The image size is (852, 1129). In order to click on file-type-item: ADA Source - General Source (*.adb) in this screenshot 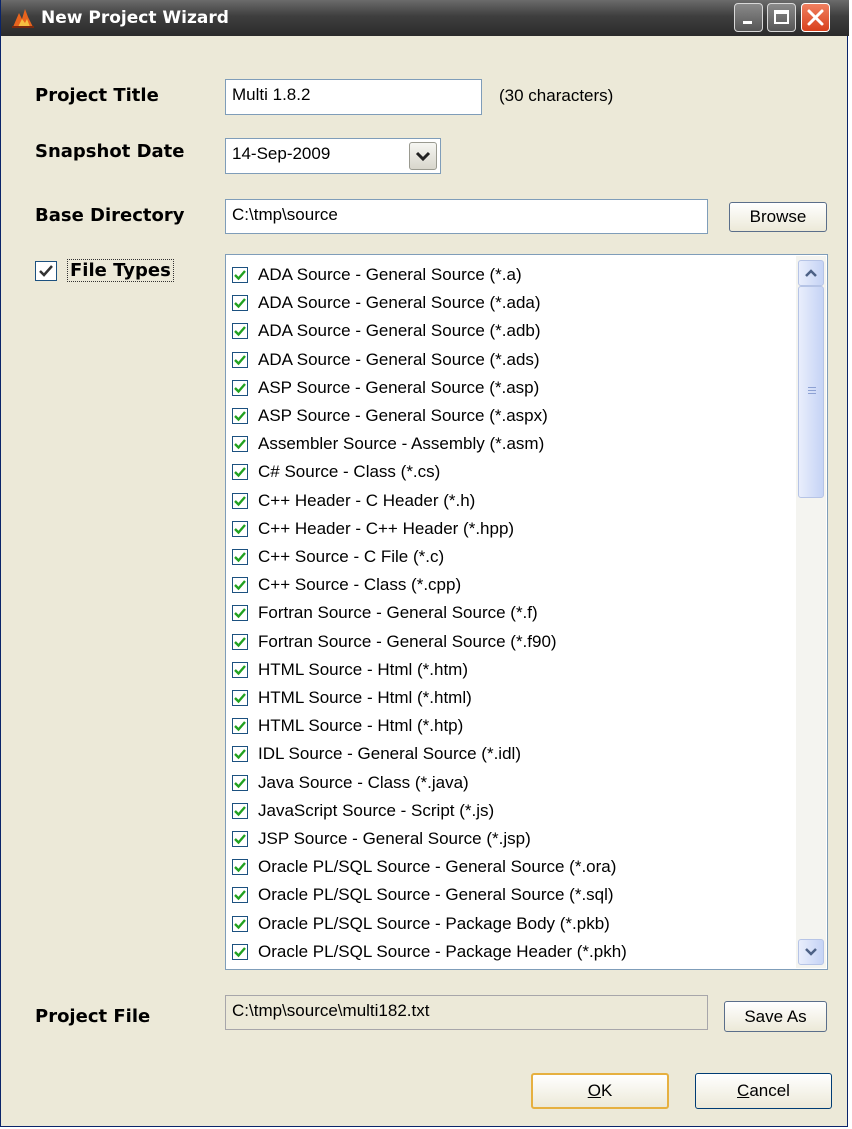, I will do `click(386, 331)`.